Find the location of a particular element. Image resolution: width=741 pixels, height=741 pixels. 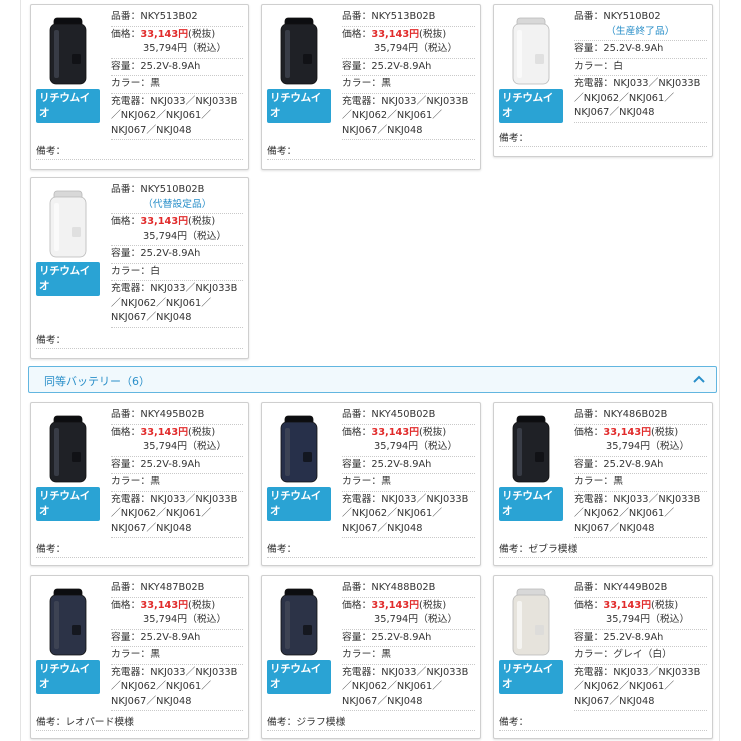

part-number-value: NKY488B02B is located at coordinates (403, 587).